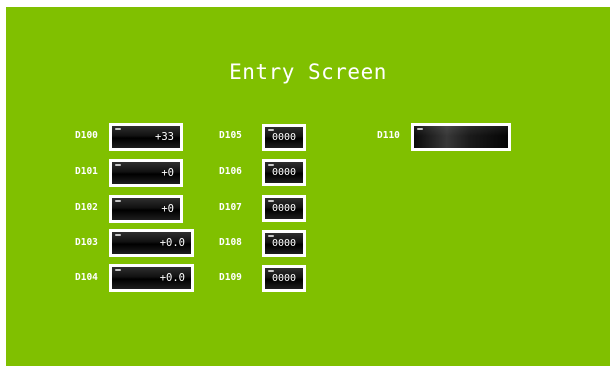 Image resolution: width=614 pixels, height=372 pixels. I want to click on input-d100: +33, so click(146, 137).